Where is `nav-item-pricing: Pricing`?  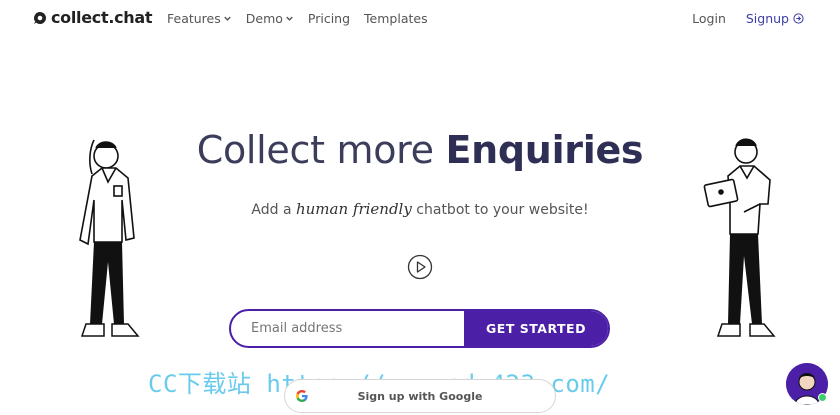
nav-item-pricing: Pricing is located at coordinates (329, 18).